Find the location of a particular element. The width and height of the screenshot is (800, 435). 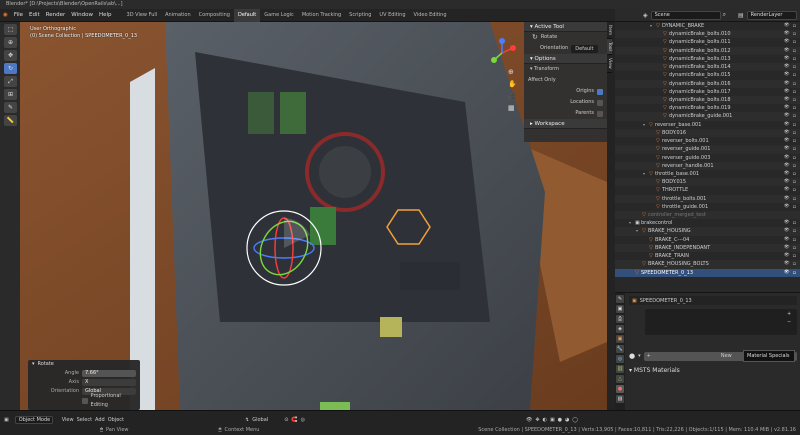

outliner-row: ▽ dynamicBrake_bolts.013 👁 ▫ is located at coordinates (707, 59).